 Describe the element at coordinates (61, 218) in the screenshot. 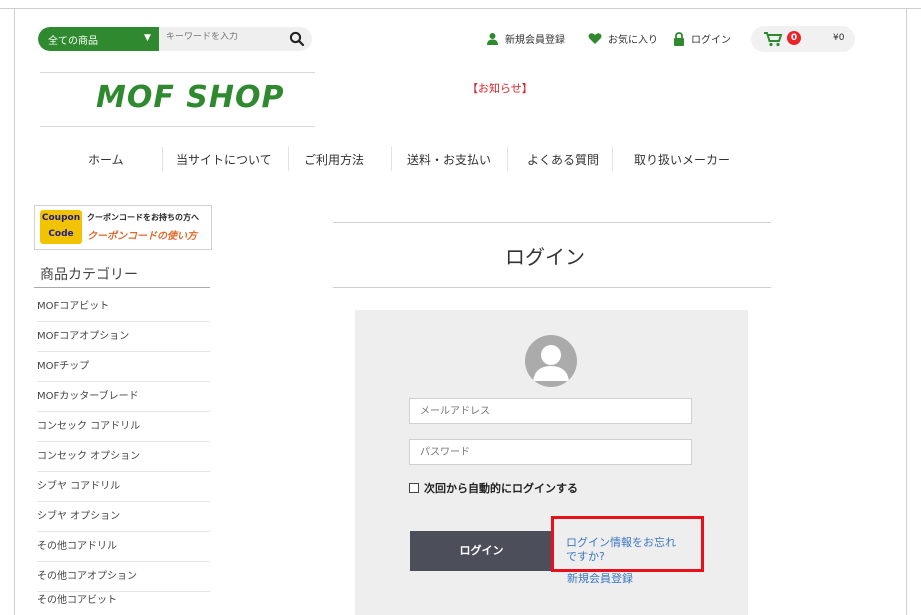

I see `coupon-badge-line1: Coupon` at that location.